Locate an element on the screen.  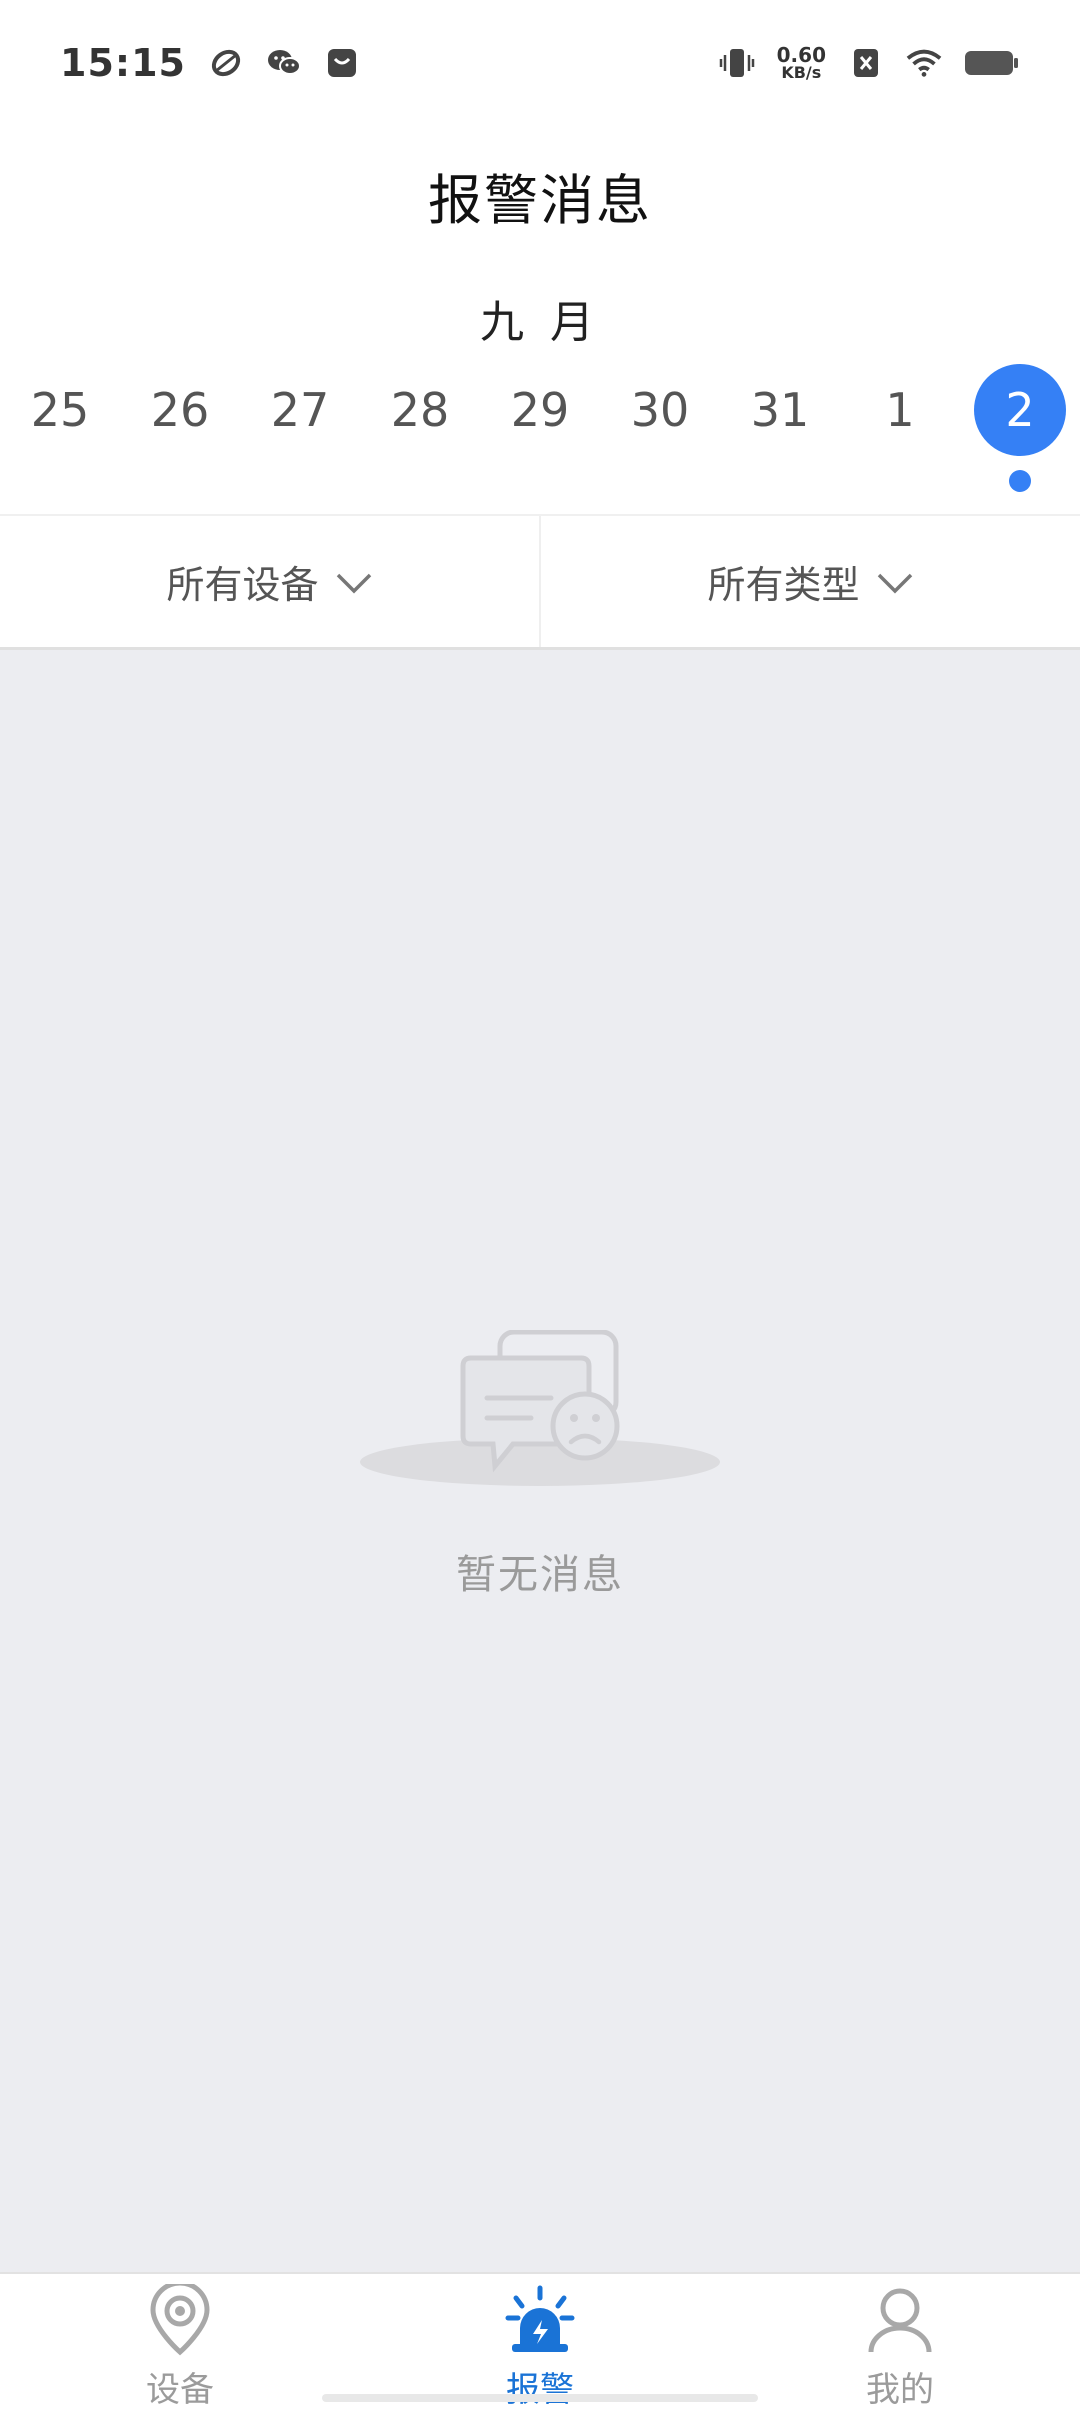
header: 报警消息 is located at coordinates (540, 195).